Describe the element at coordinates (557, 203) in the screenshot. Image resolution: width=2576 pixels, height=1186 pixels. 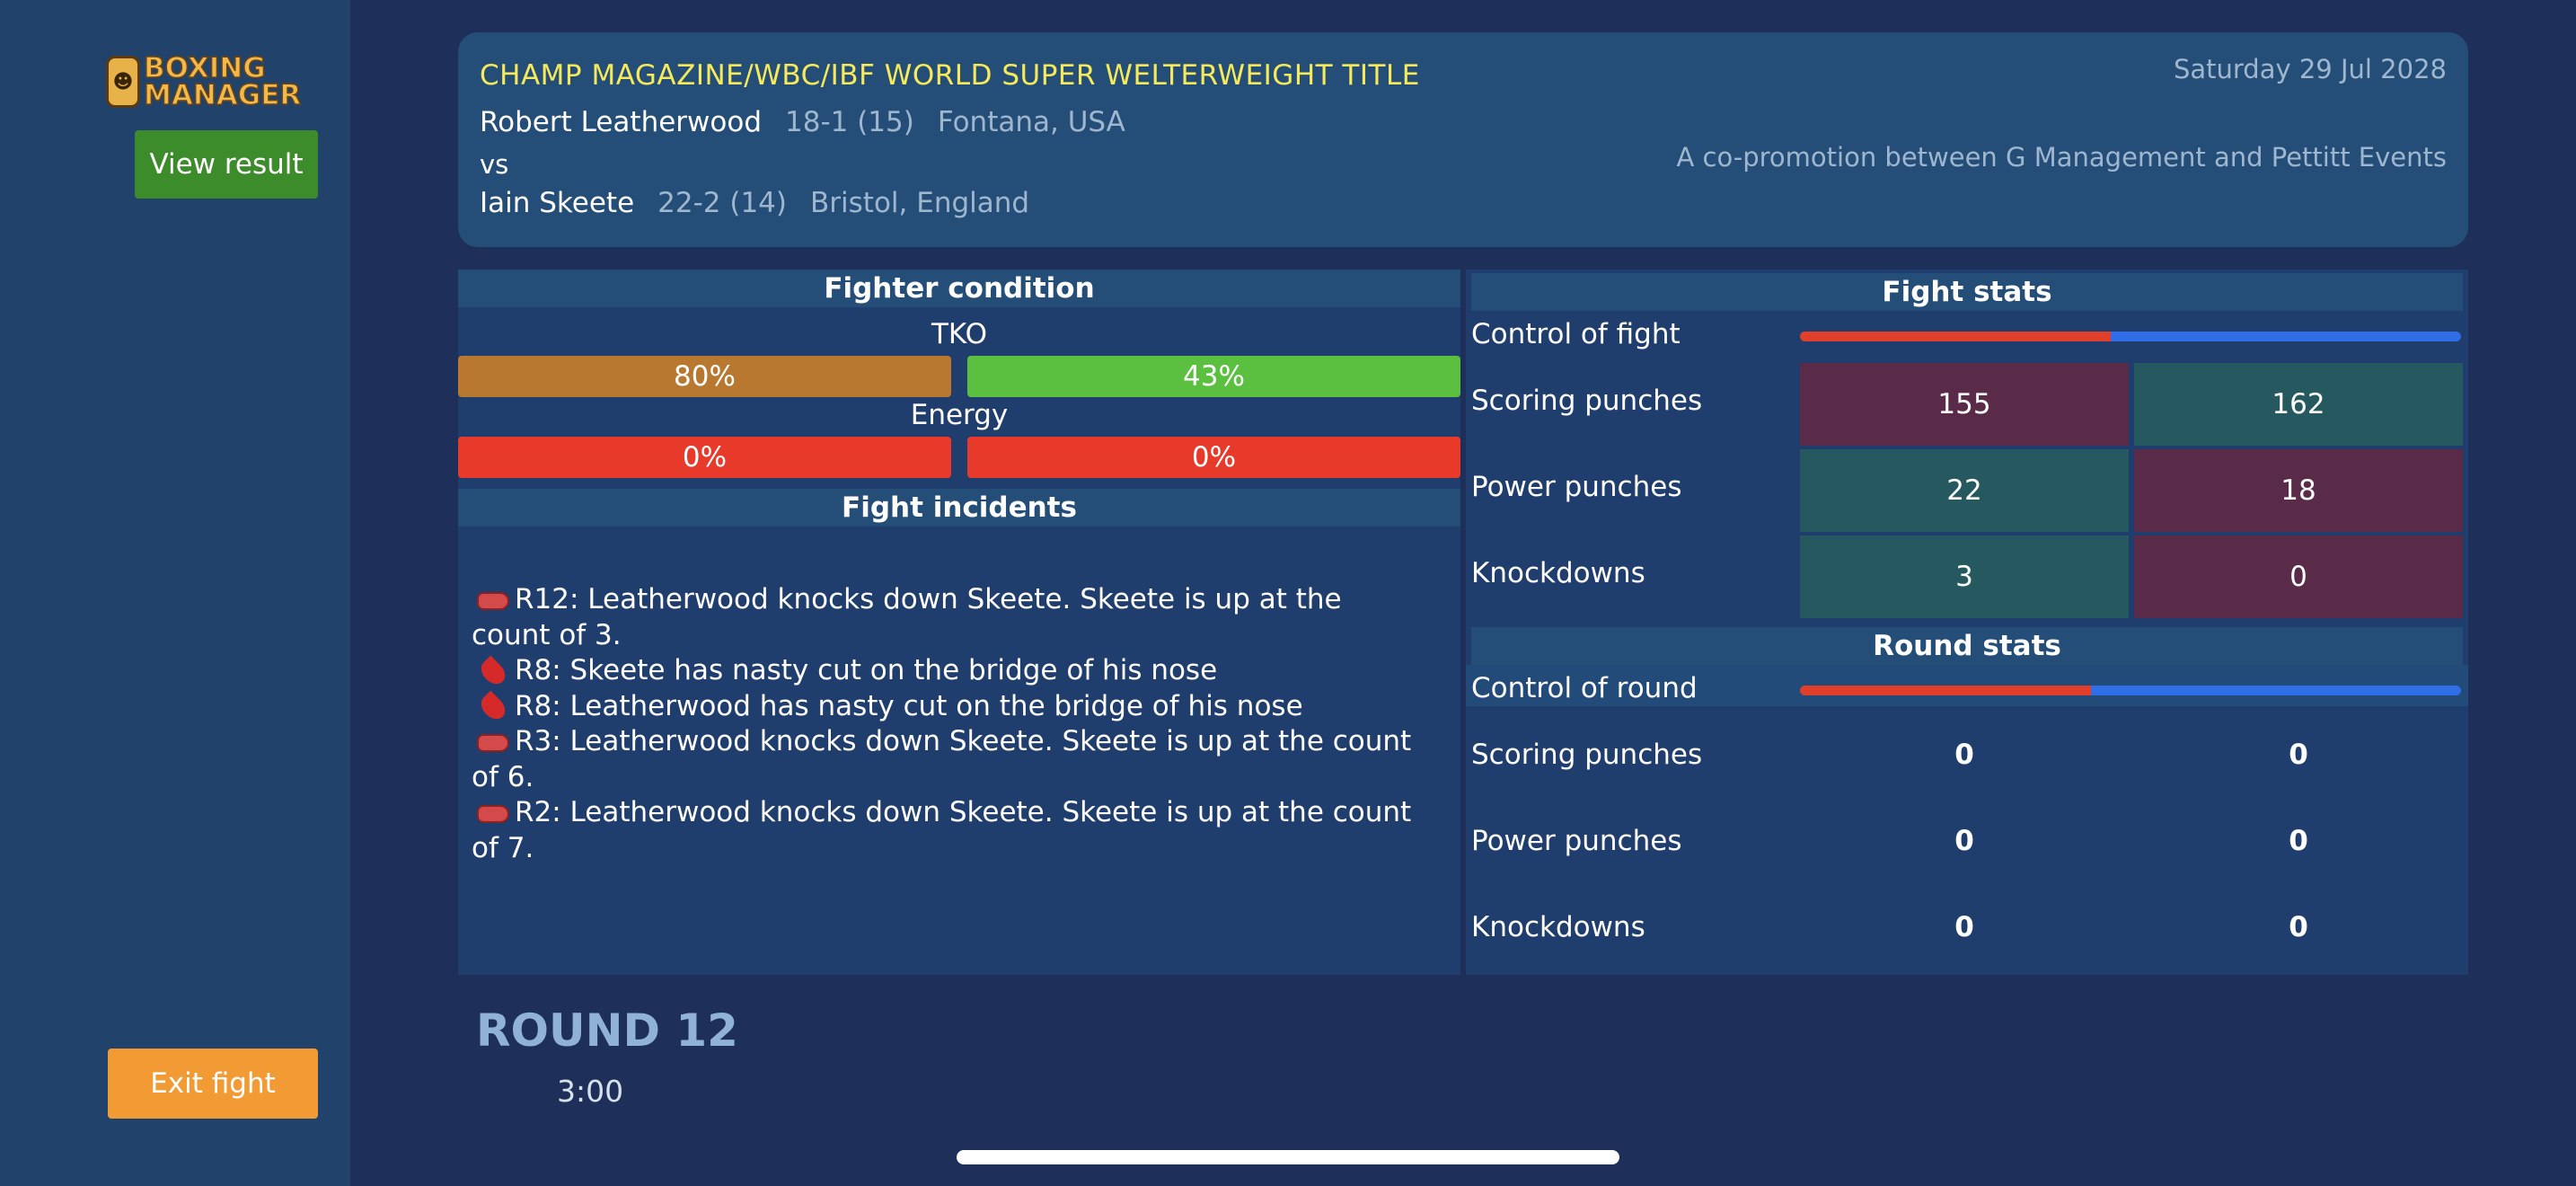
I see `fighter-2-name: Iain Skeete` at that location.